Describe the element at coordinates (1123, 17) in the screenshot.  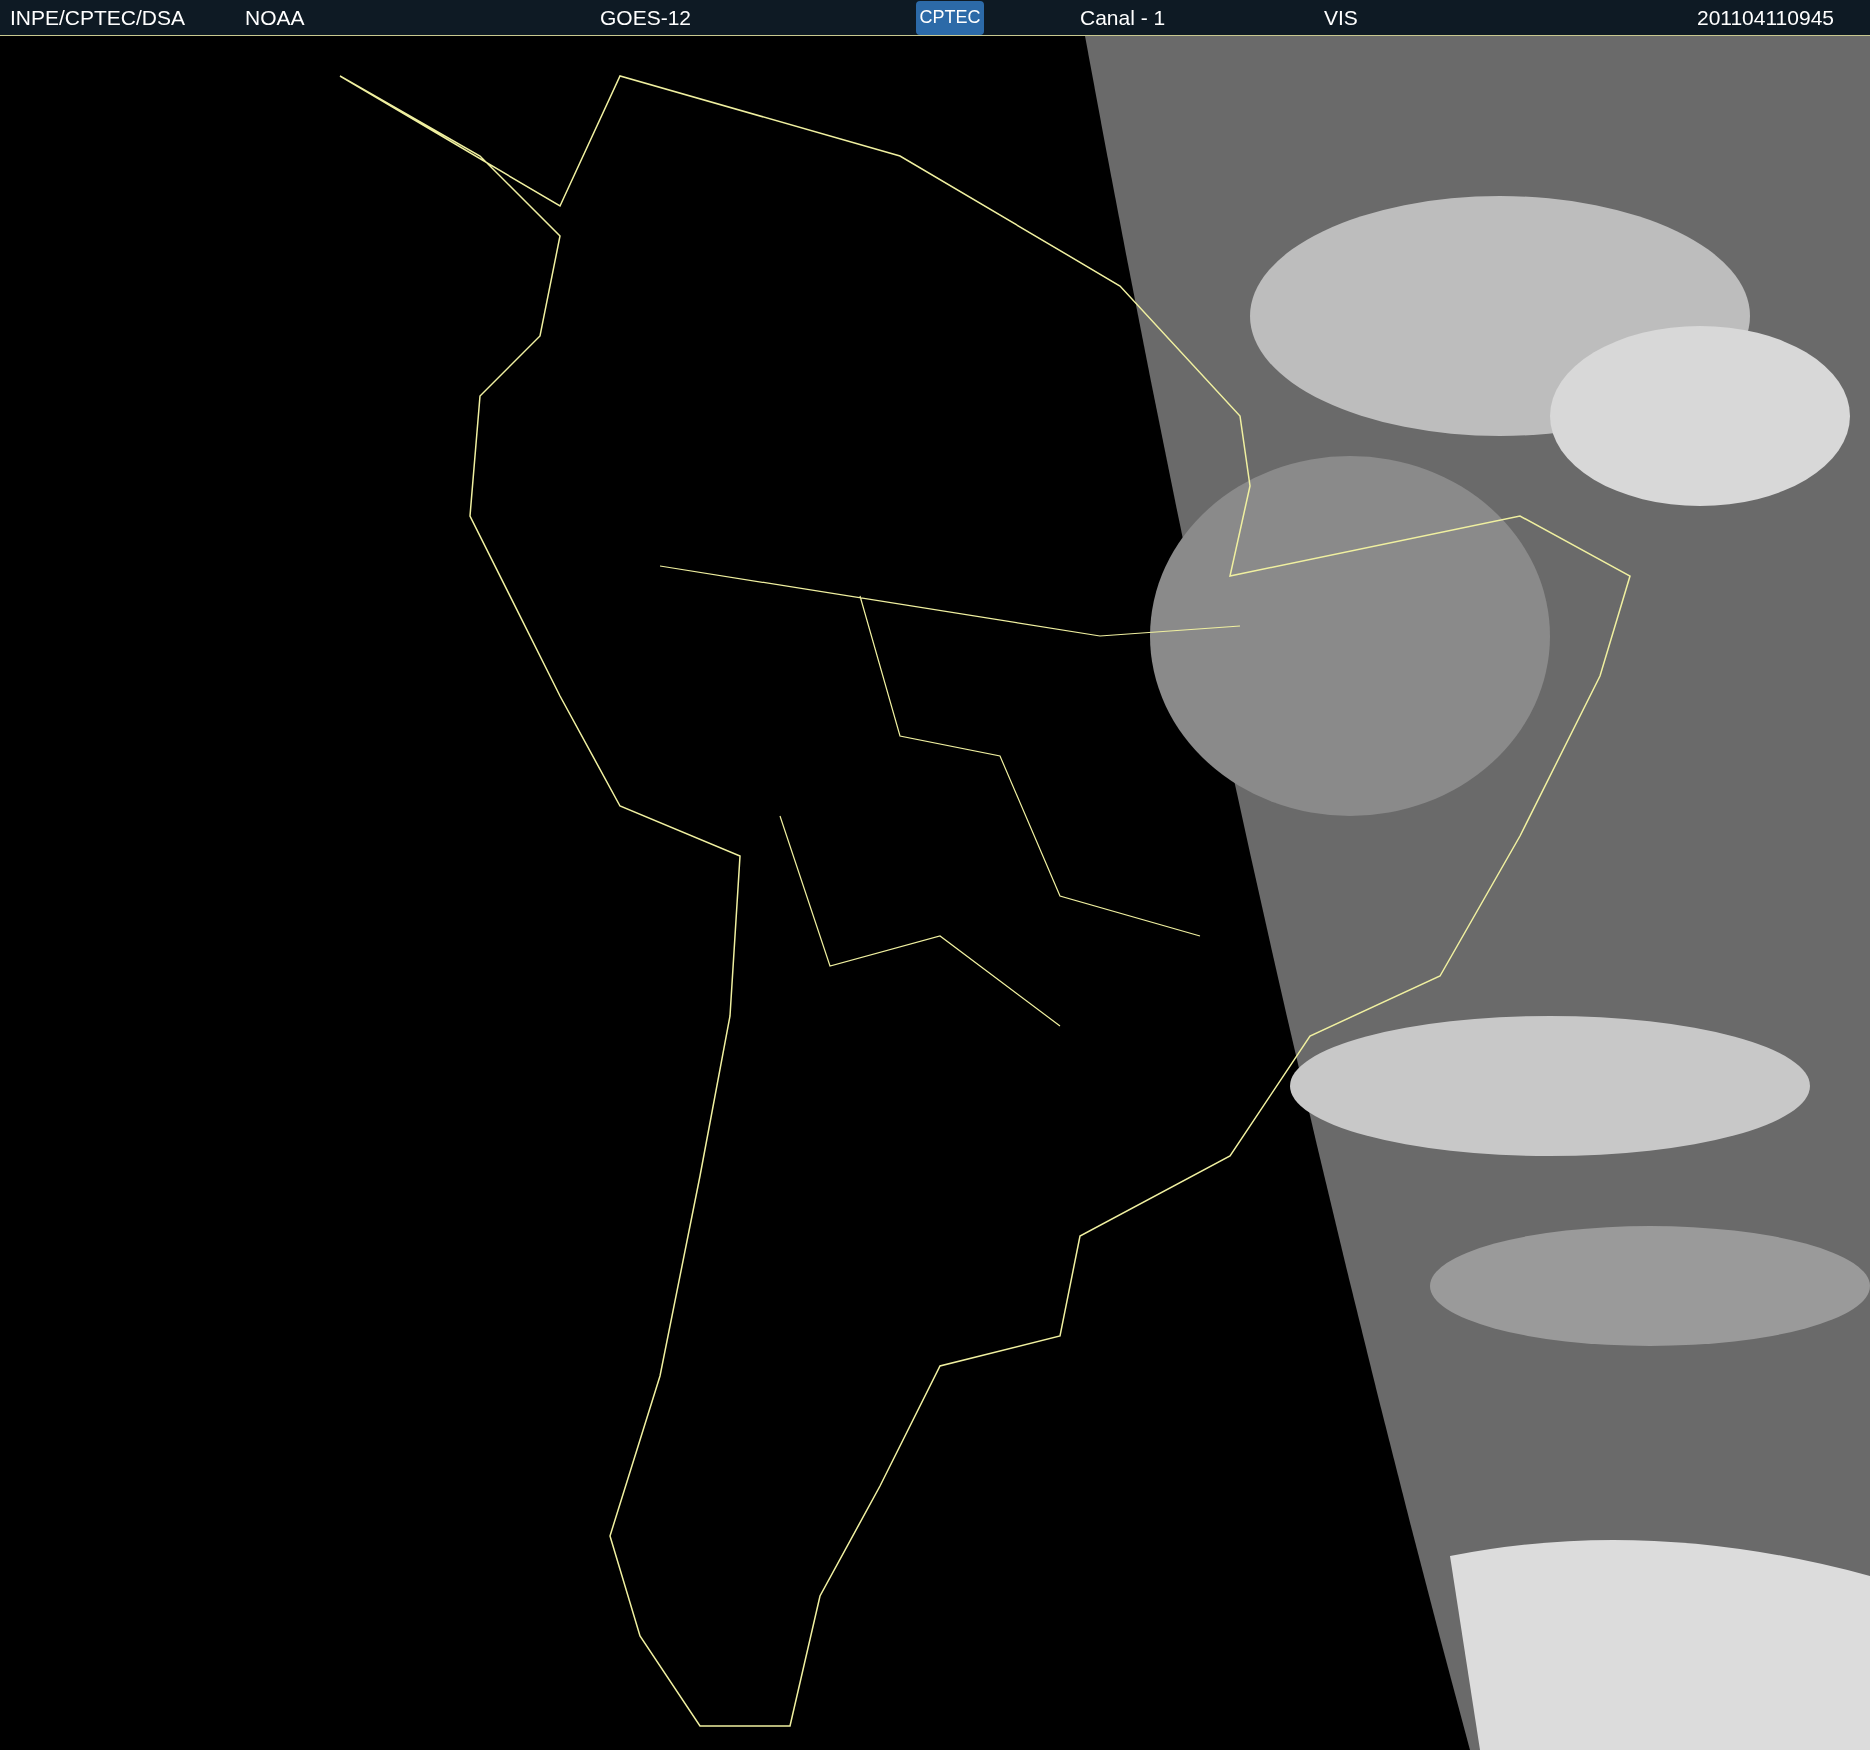
I see `channel-label: Canal - 1` at that location.